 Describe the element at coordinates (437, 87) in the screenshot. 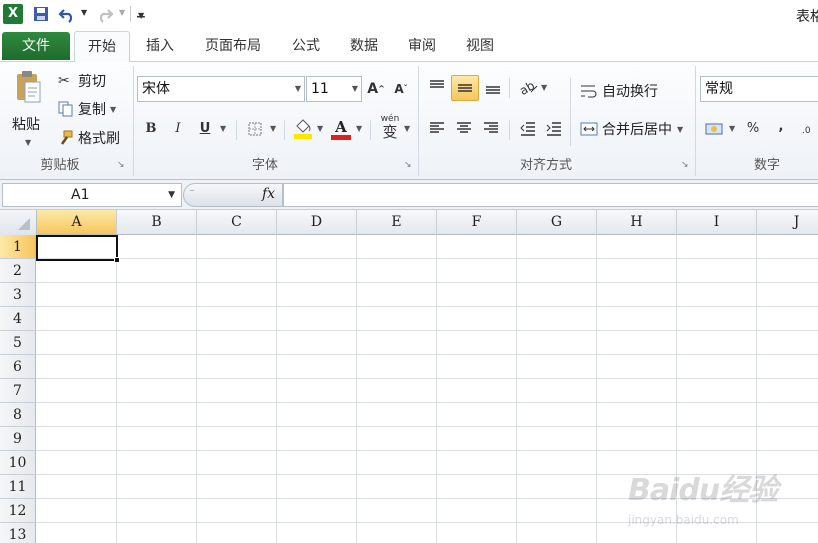

I see `align-top-icon` at that location.